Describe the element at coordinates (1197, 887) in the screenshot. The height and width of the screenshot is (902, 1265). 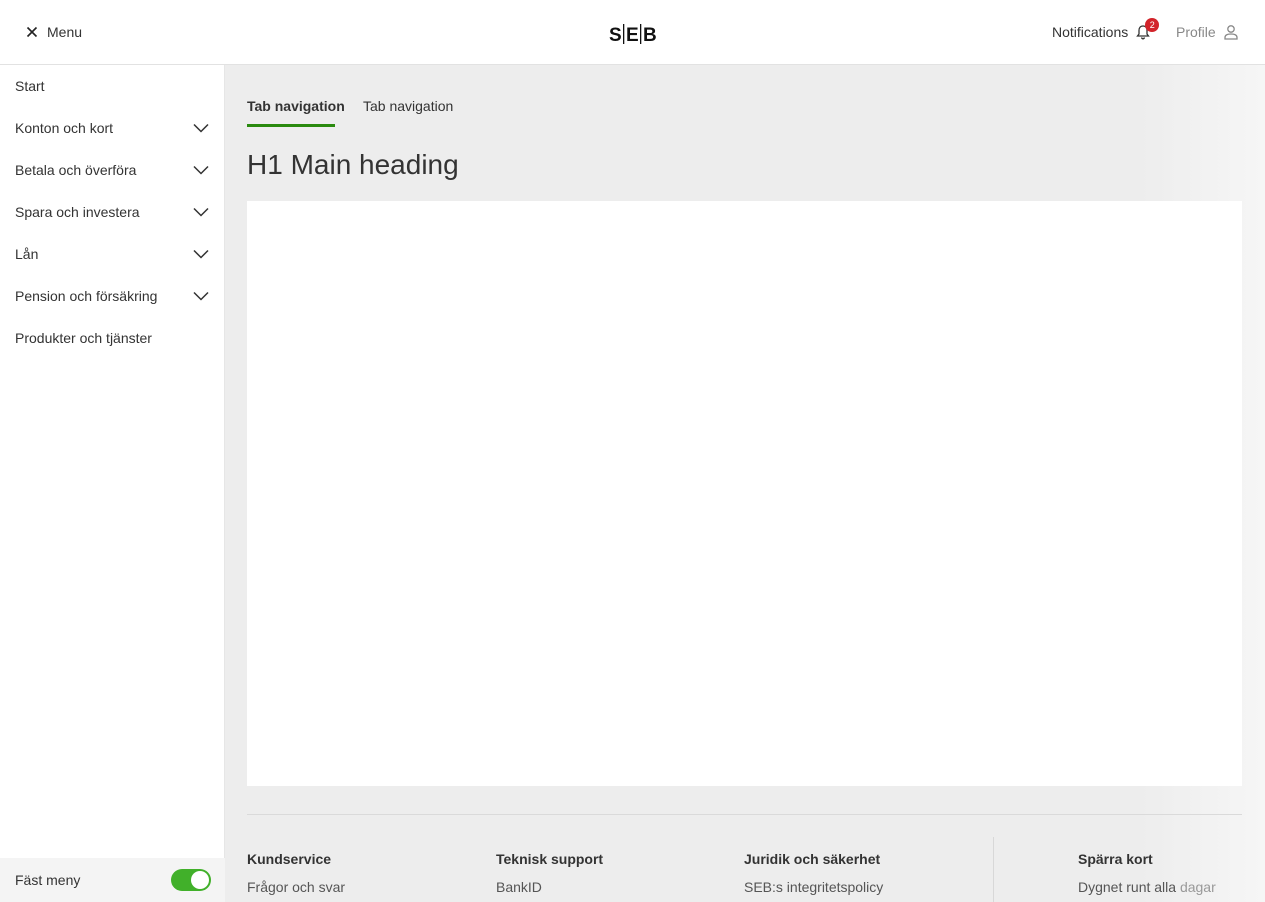
I see `sparra-kort-text-b: dagar` at that location.